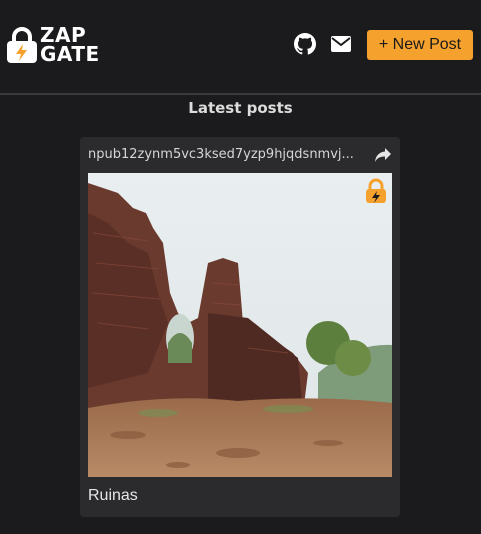 This screenshot has width=481, height=534. What do you see at coordinates (22, 45) in the screenshot?
I see `lock-bolt-icon` at bounding box center [22, 45].